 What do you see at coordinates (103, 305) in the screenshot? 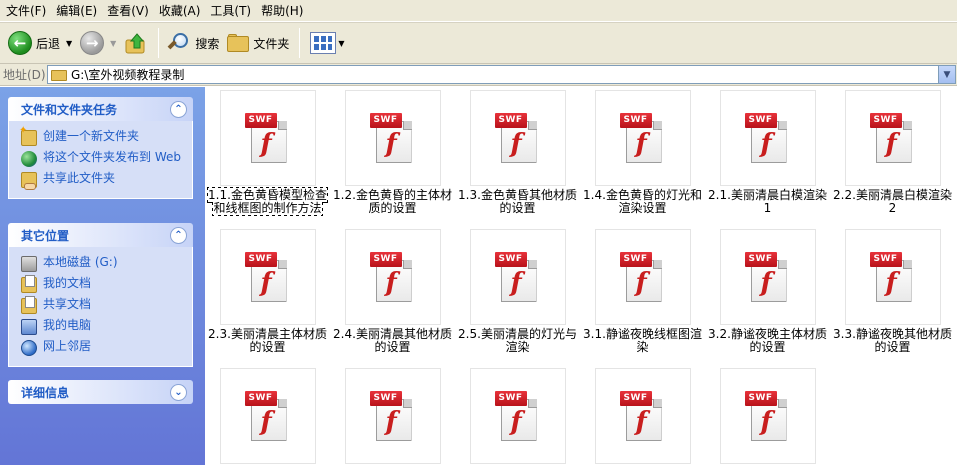
I see `place-shared-documents: 共享文档` at bounding box center [103, 305].